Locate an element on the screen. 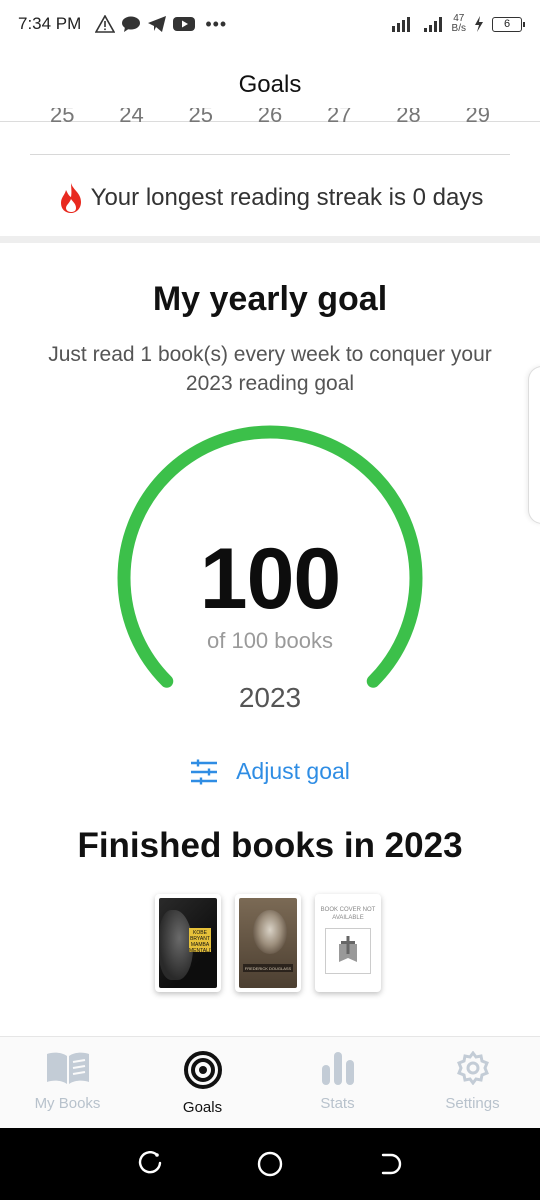  youtube-icon is located at coordinates (184, 24).